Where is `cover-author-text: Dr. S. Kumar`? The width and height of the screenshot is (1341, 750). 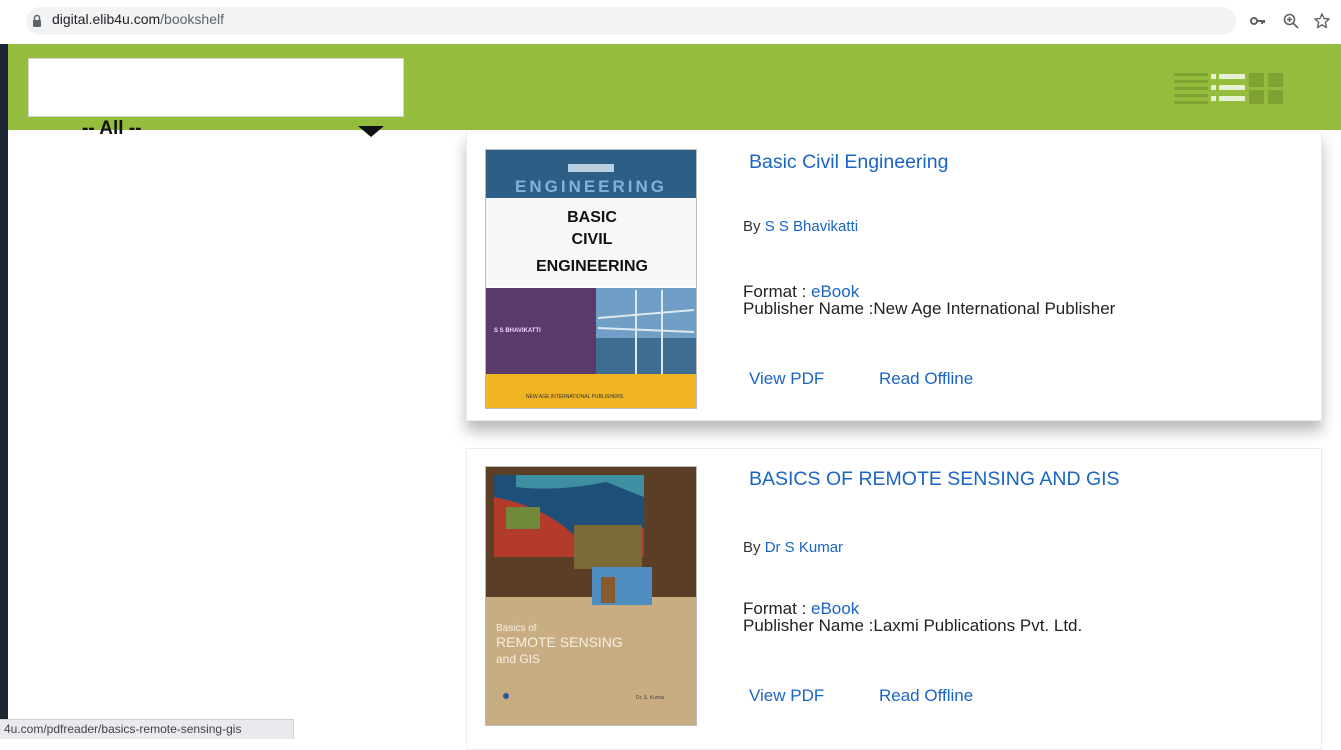
cover-author-text: Dr. S. Kumar is located at coordinates (650, 698).